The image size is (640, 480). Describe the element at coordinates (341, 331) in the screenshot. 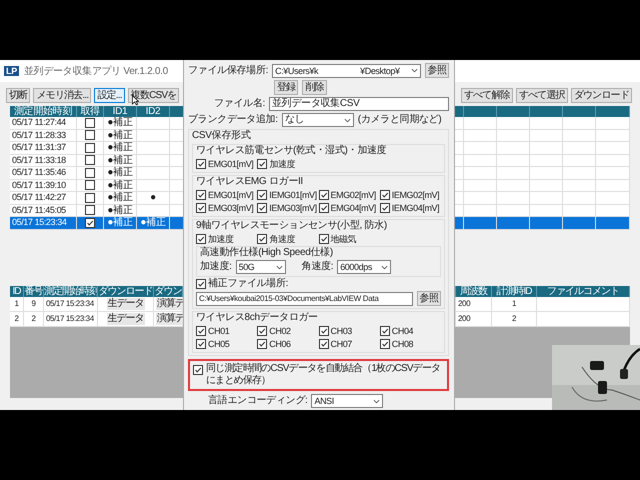

I see `checkbox-label: CH03` at that location.